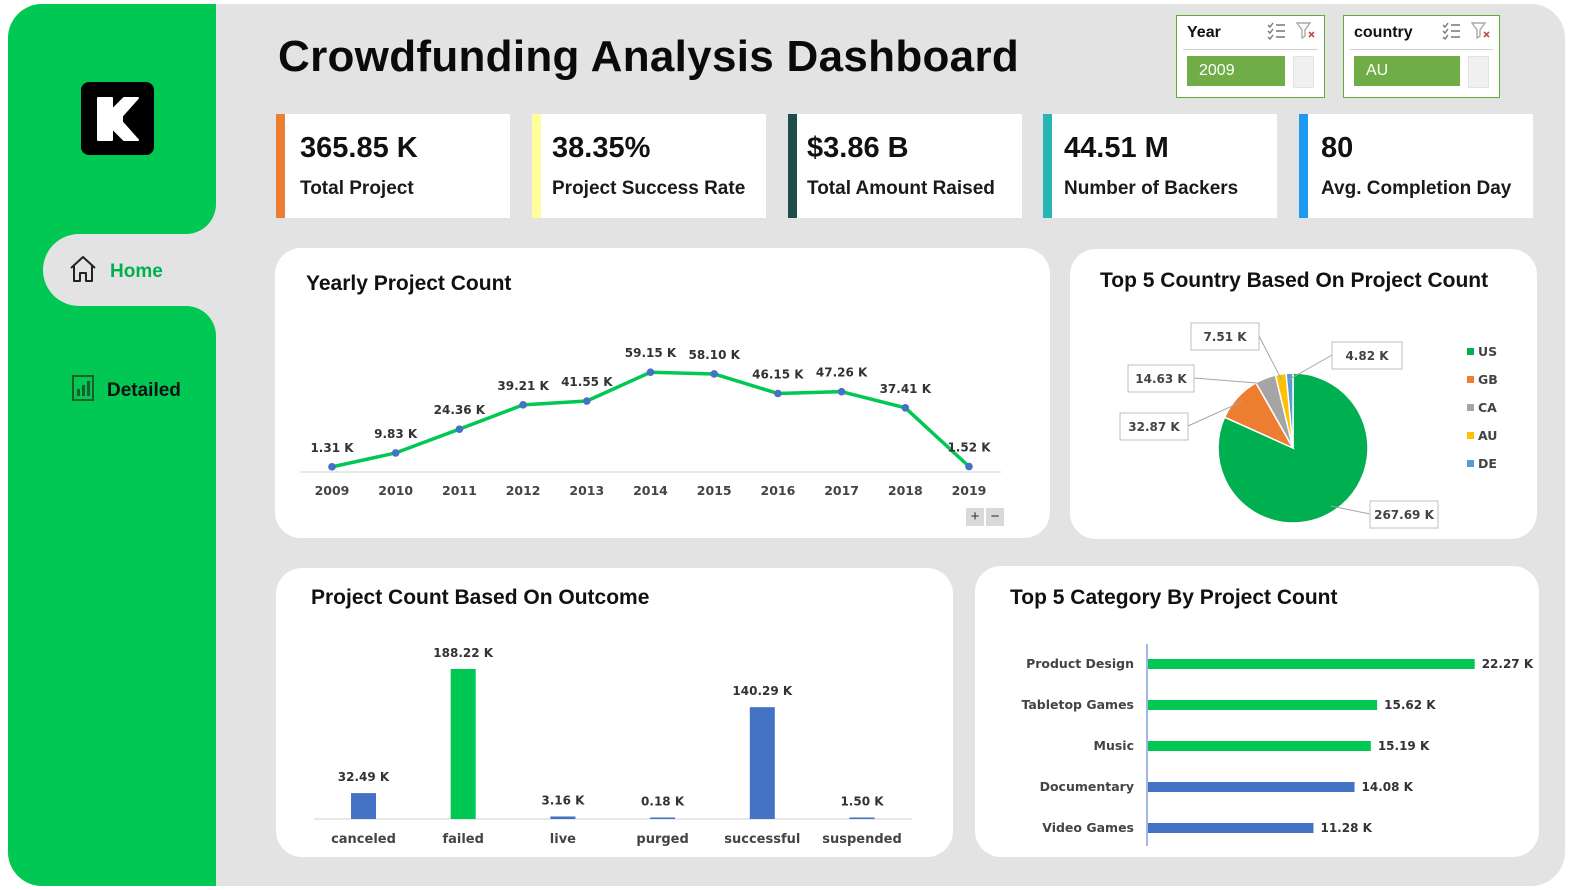  Describe the element at coordinates (1416, 188) in the screenshot. I see `kpi-label: Avg. Completion Day` at that location.